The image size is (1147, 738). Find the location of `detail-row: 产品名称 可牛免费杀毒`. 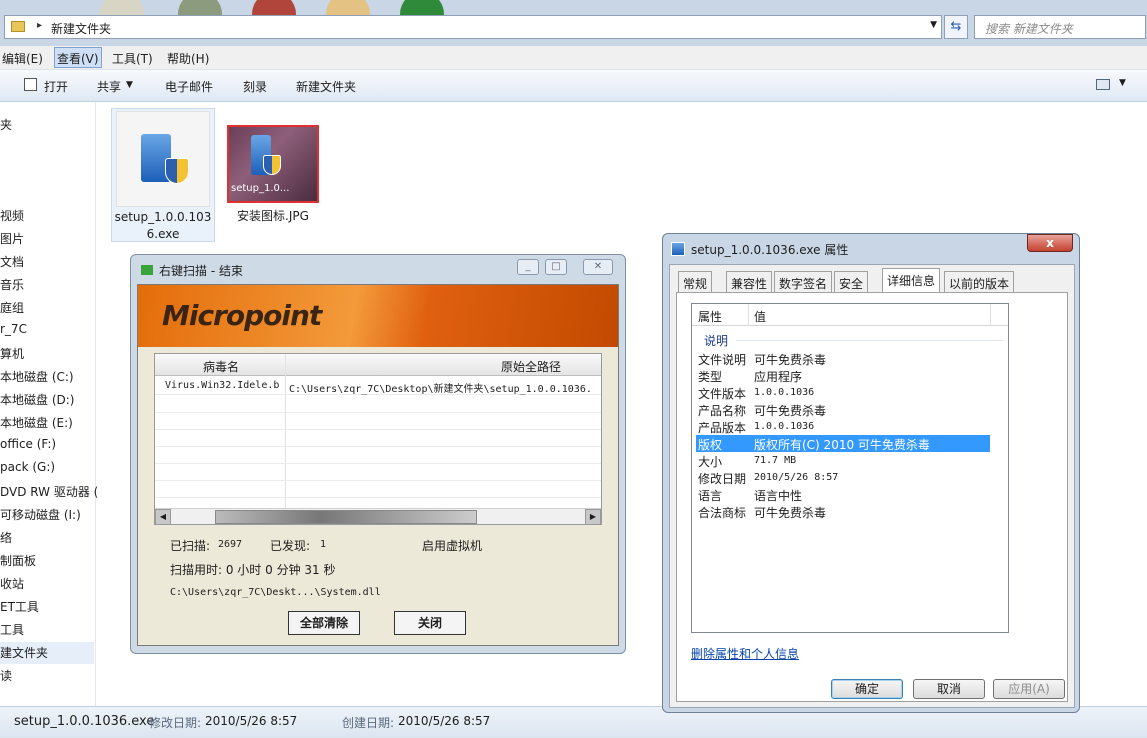

detail-row: 产品名称 可牛免费杀毒 is located at coordinates (843, 409).